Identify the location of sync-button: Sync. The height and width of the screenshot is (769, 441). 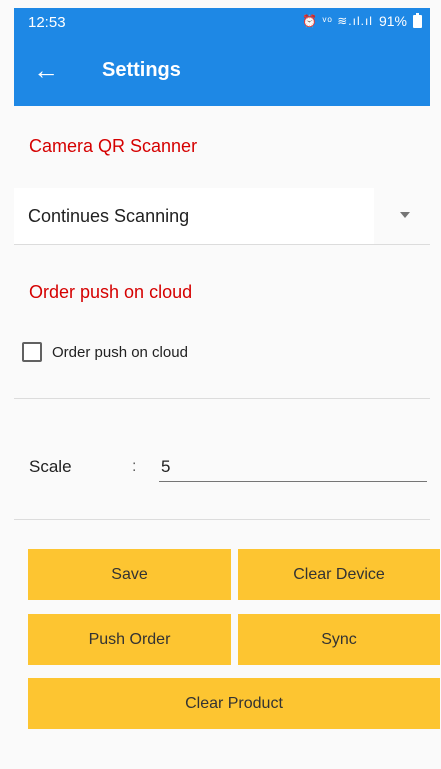
(339, 639).